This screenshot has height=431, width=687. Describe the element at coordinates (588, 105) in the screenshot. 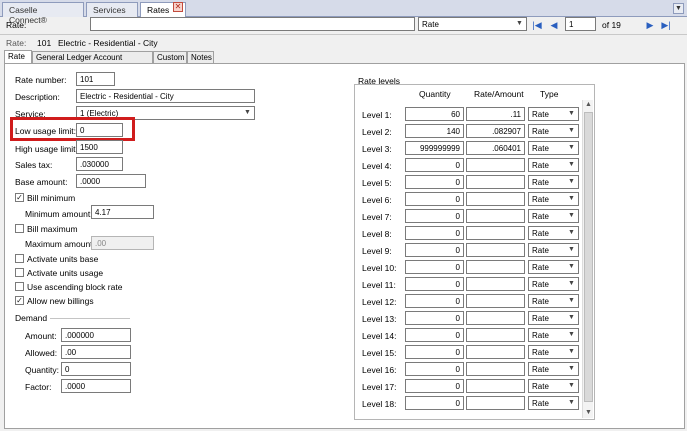

I see `scroll-up-icon: ▲` at that location.